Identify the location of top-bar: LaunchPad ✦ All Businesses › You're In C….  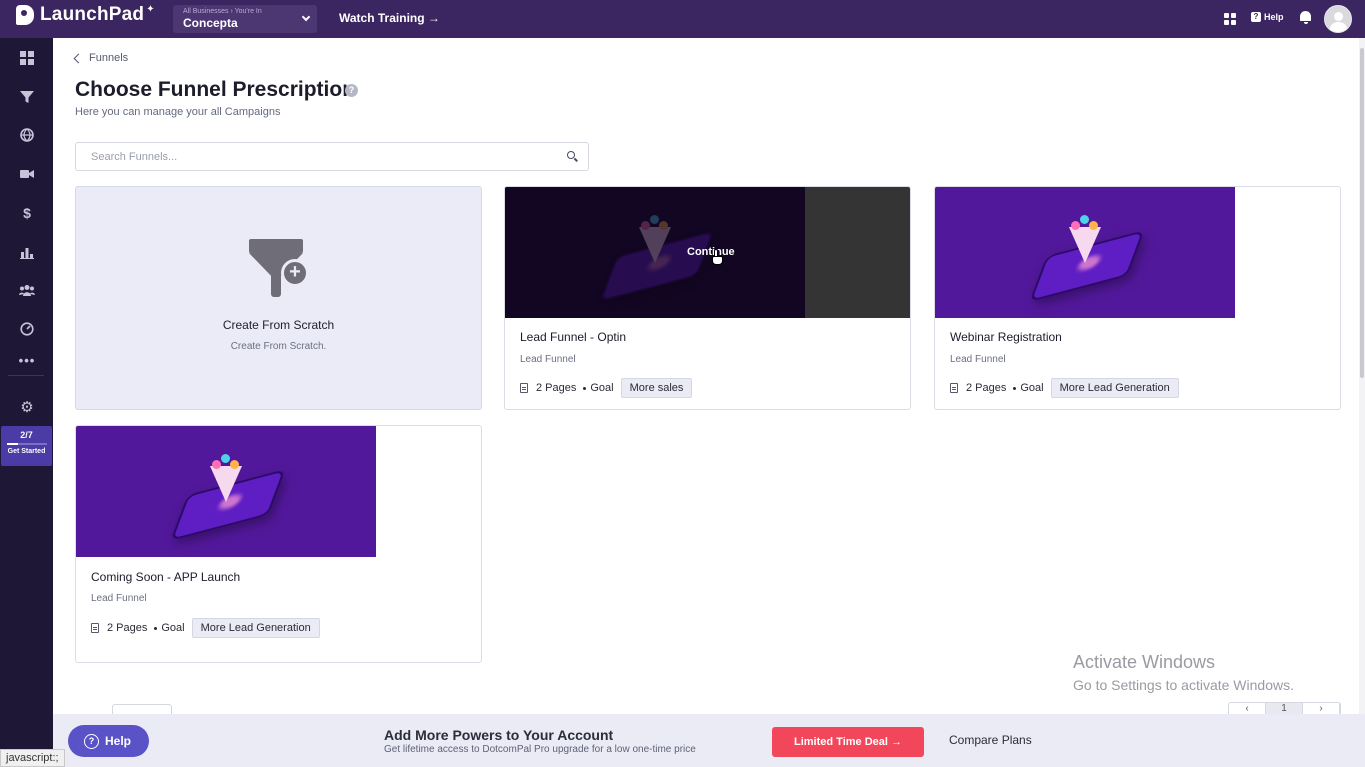
(682, 19).